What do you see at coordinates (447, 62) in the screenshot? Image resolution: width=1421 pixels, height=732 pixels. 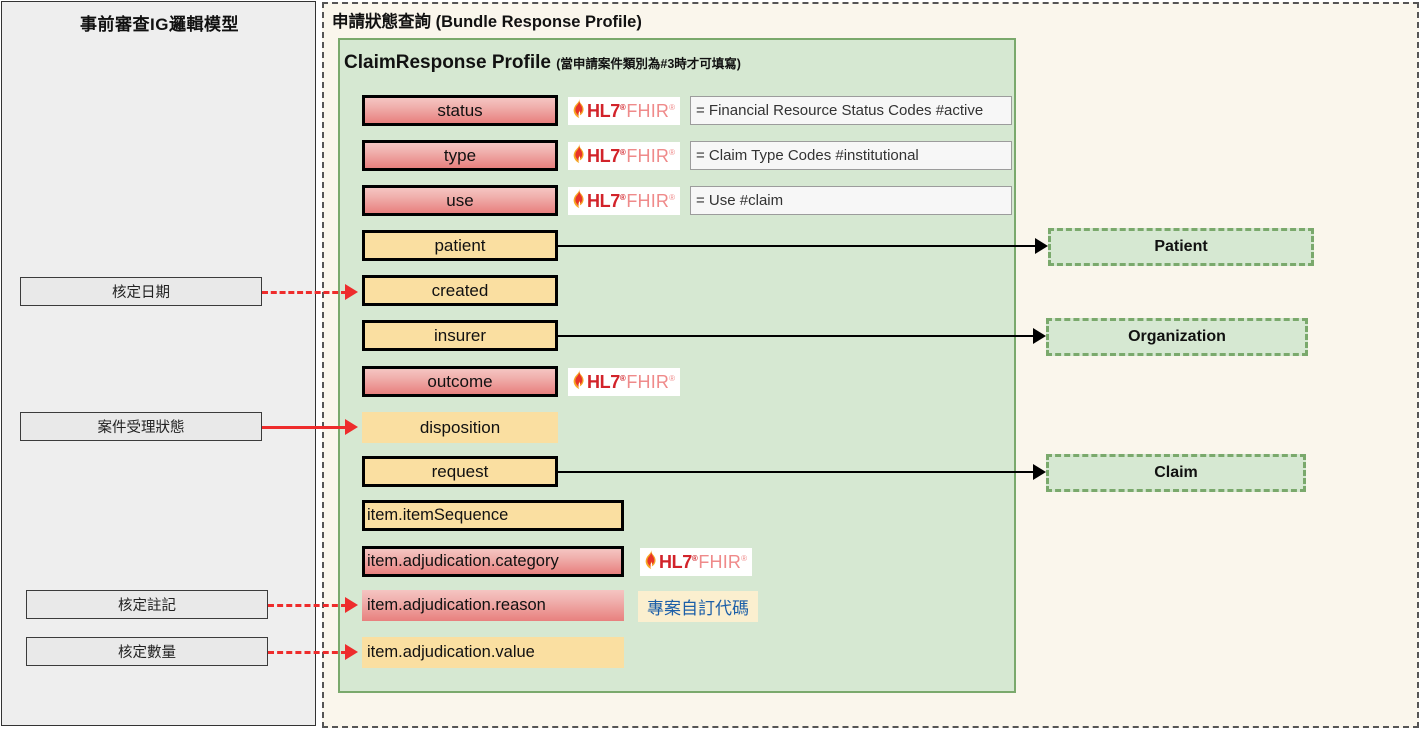 I see `profile-title-text: ClaimResponse Profile` at bounding box center [447, 62].